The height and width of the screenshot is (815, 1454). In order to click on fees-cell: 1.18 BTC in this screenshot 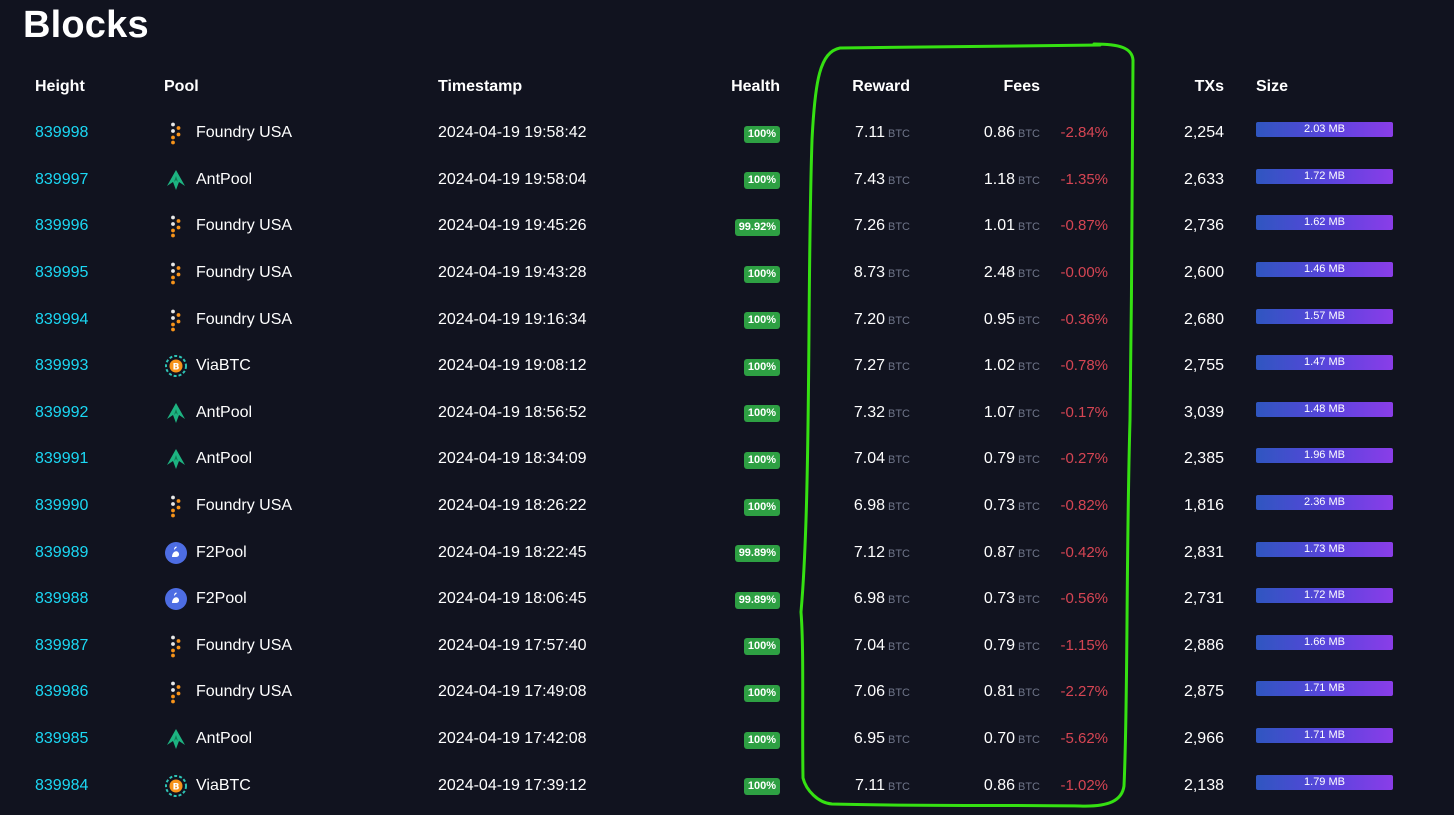, I will do `click(975, 180)`.